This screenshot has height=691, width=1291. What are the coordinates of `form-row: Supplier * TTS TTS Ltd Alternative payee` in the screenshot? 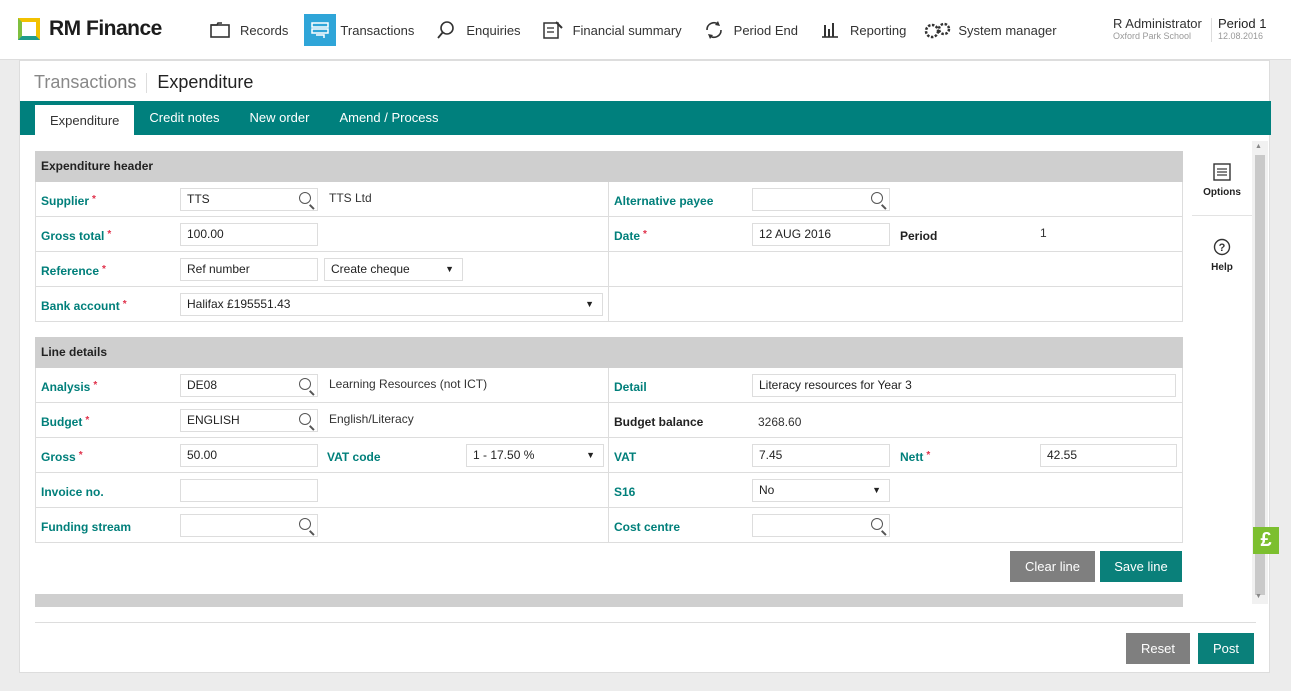 It's located at (609, 199).